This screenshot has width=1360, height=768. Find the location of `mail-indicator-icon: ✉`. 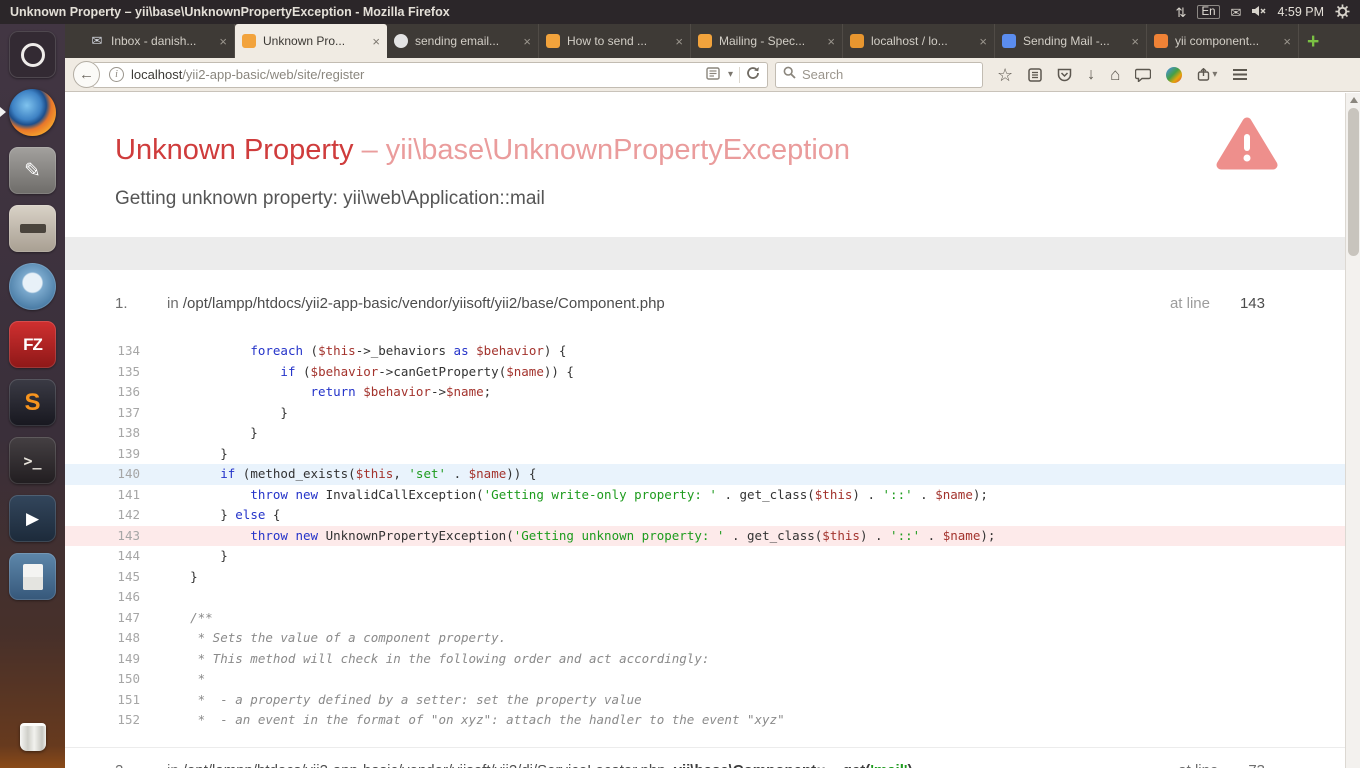

mail-indicator-icon: ✉ is located at coordinates (1236, 12).